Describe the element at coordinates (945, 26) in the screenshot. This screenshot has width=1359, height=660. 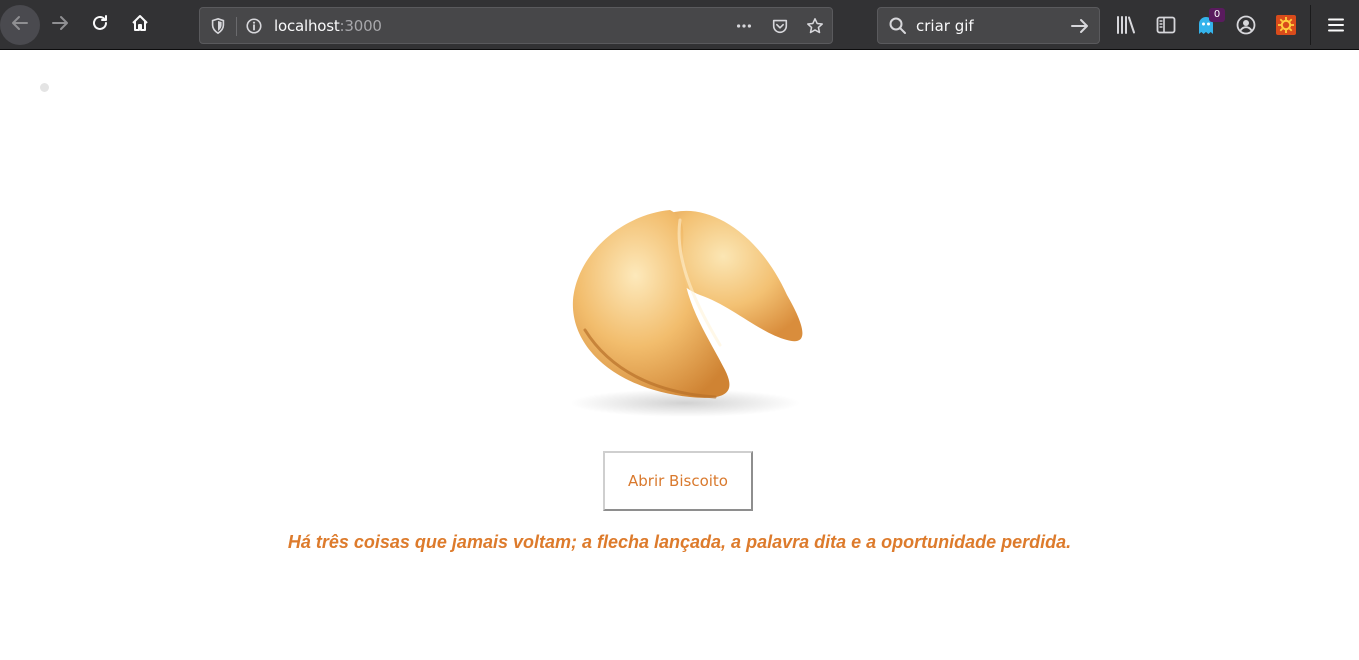
I see `search-input: criar gif` at that location.